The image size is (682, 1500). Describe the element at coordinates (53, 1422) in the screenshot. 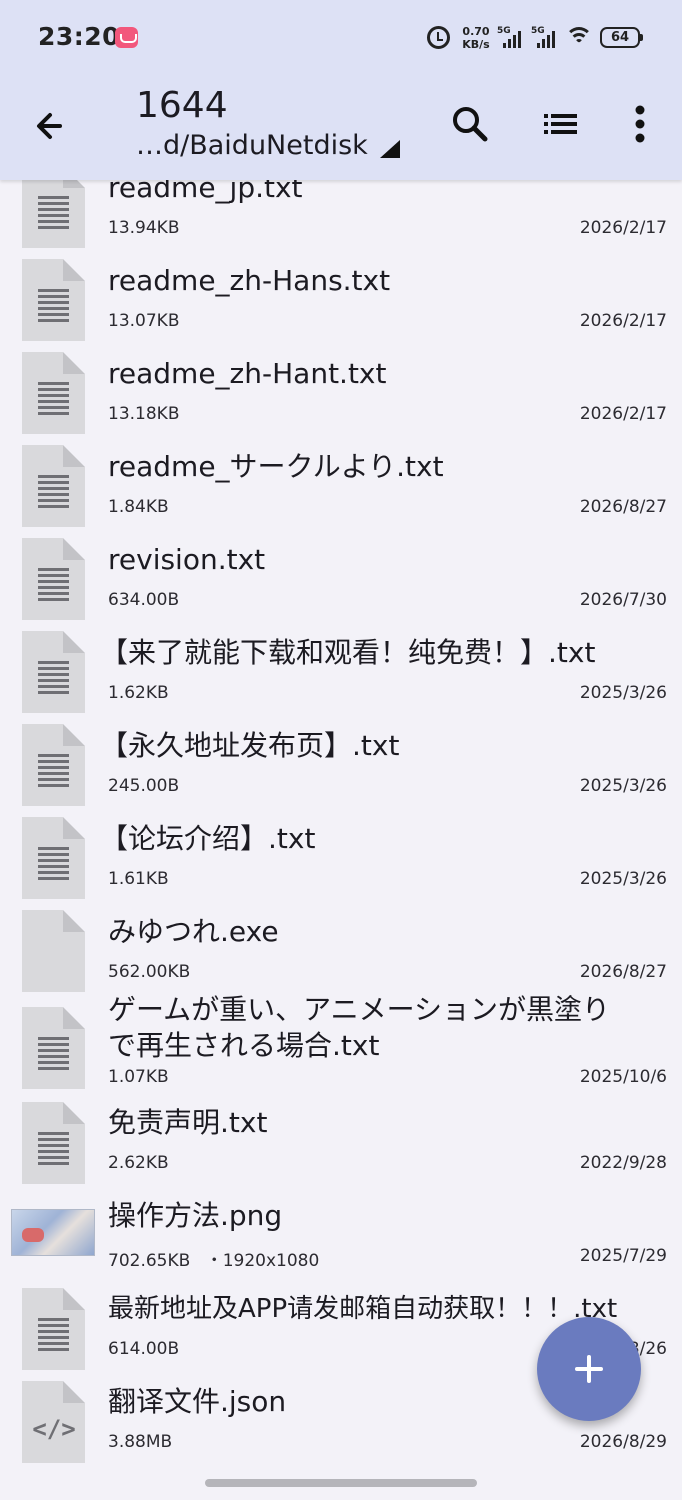

I see `code-file-icon: </>` at that location.